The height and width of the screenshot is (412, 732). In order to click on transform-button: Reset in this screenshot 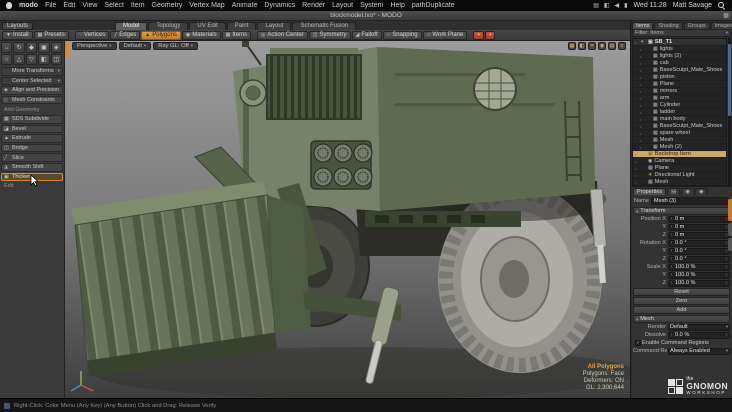, I will do `click(681, 292)`.